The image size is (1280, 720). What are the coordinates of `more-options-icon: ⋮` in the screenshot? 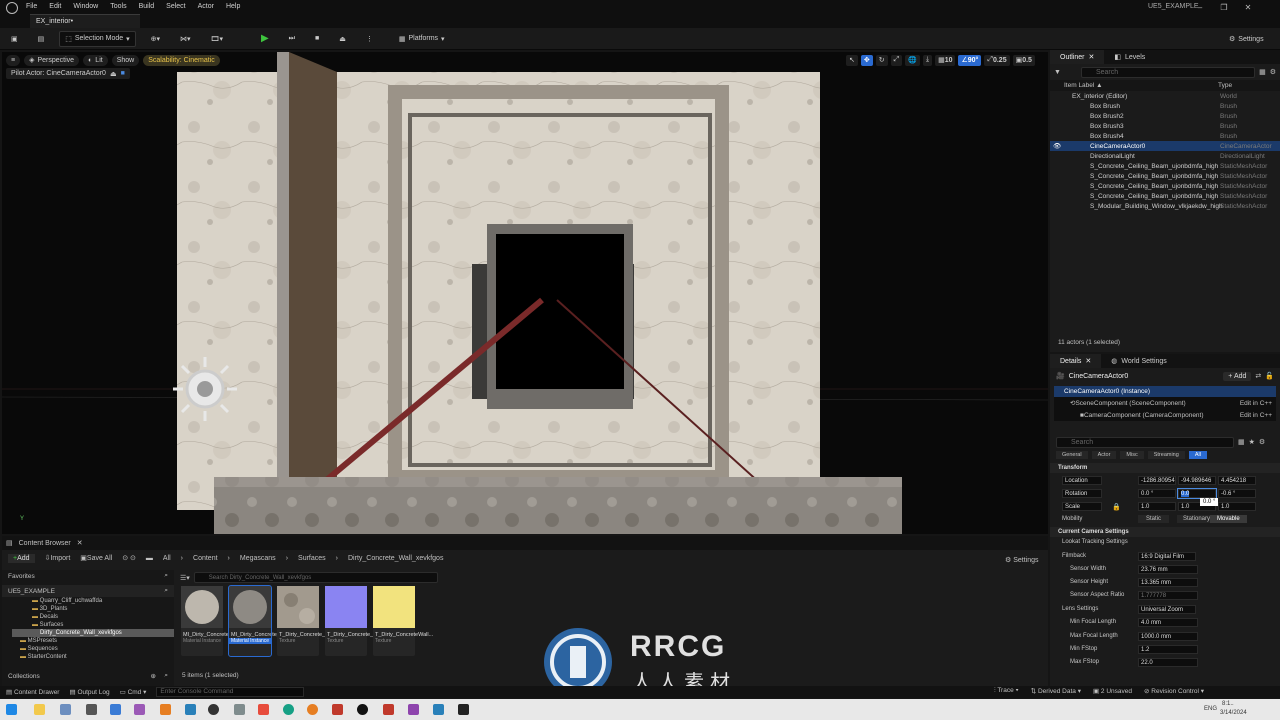 It's located at (369, 39).